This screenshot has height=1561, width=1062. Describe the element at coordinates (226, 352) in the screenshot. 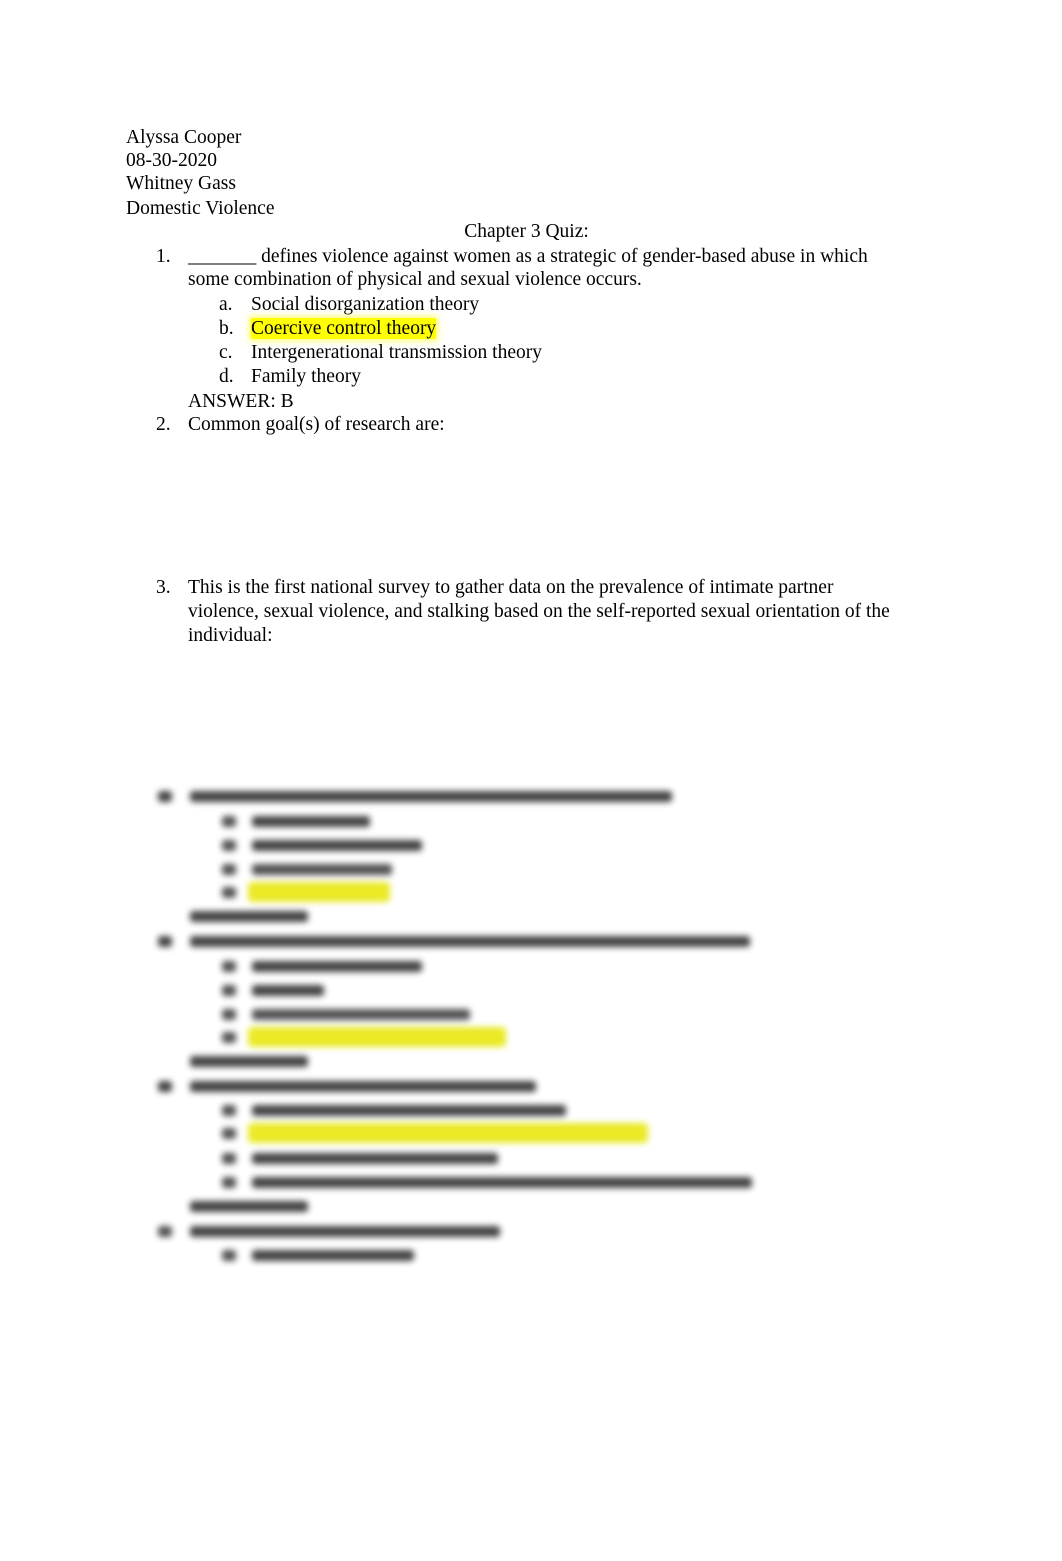

I see `option-letter: c.` at that location.